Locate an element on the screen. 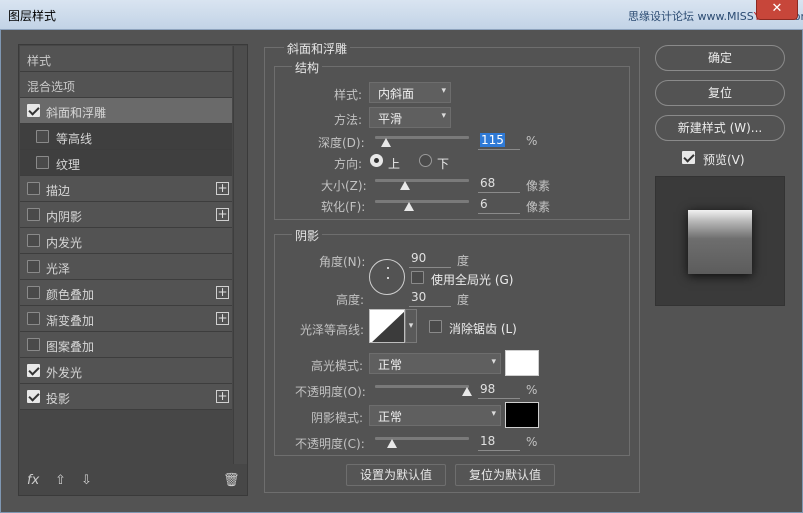 The image size is (803, 513). highlight-opacity-unit: % is located at coordinates (532, 390).